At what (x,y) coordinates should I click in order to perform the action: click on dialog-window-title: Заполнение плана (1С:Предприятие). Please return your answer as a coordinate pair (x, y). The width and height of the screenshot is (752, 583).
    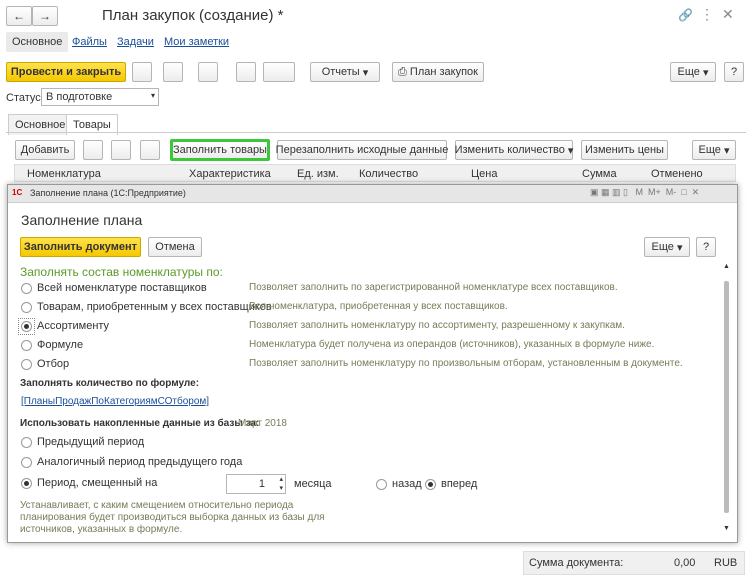
    Looking at the image, I should click on (108, 193).